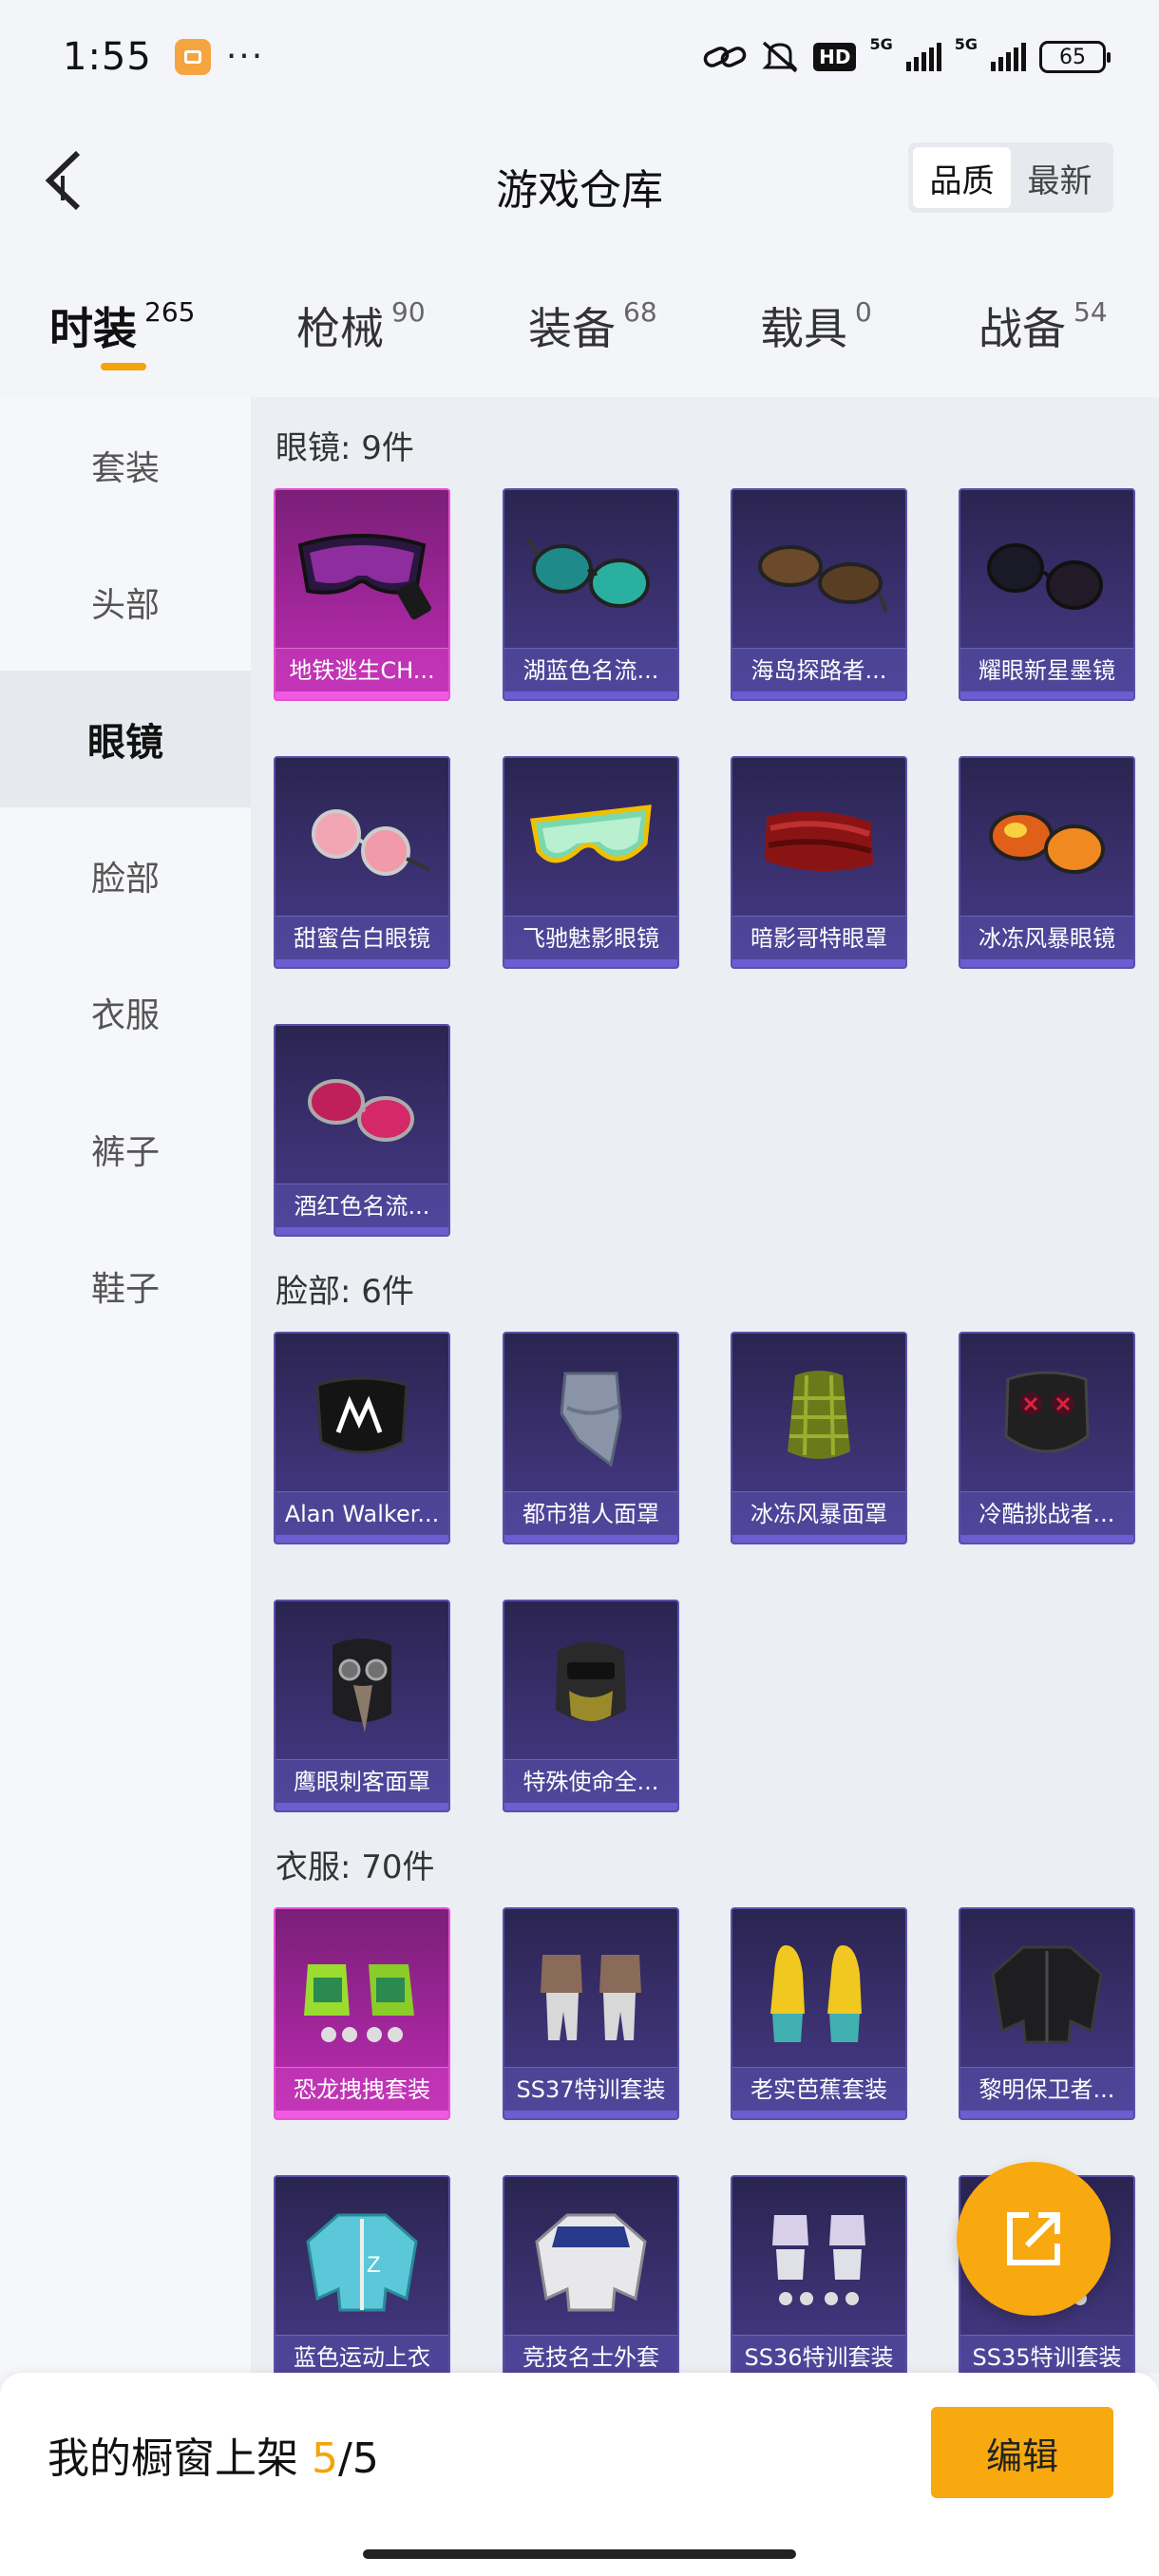  Describe the element at coordinates (1046, 1417) in the screenshot. I see `tactical-mask-image` at that location.